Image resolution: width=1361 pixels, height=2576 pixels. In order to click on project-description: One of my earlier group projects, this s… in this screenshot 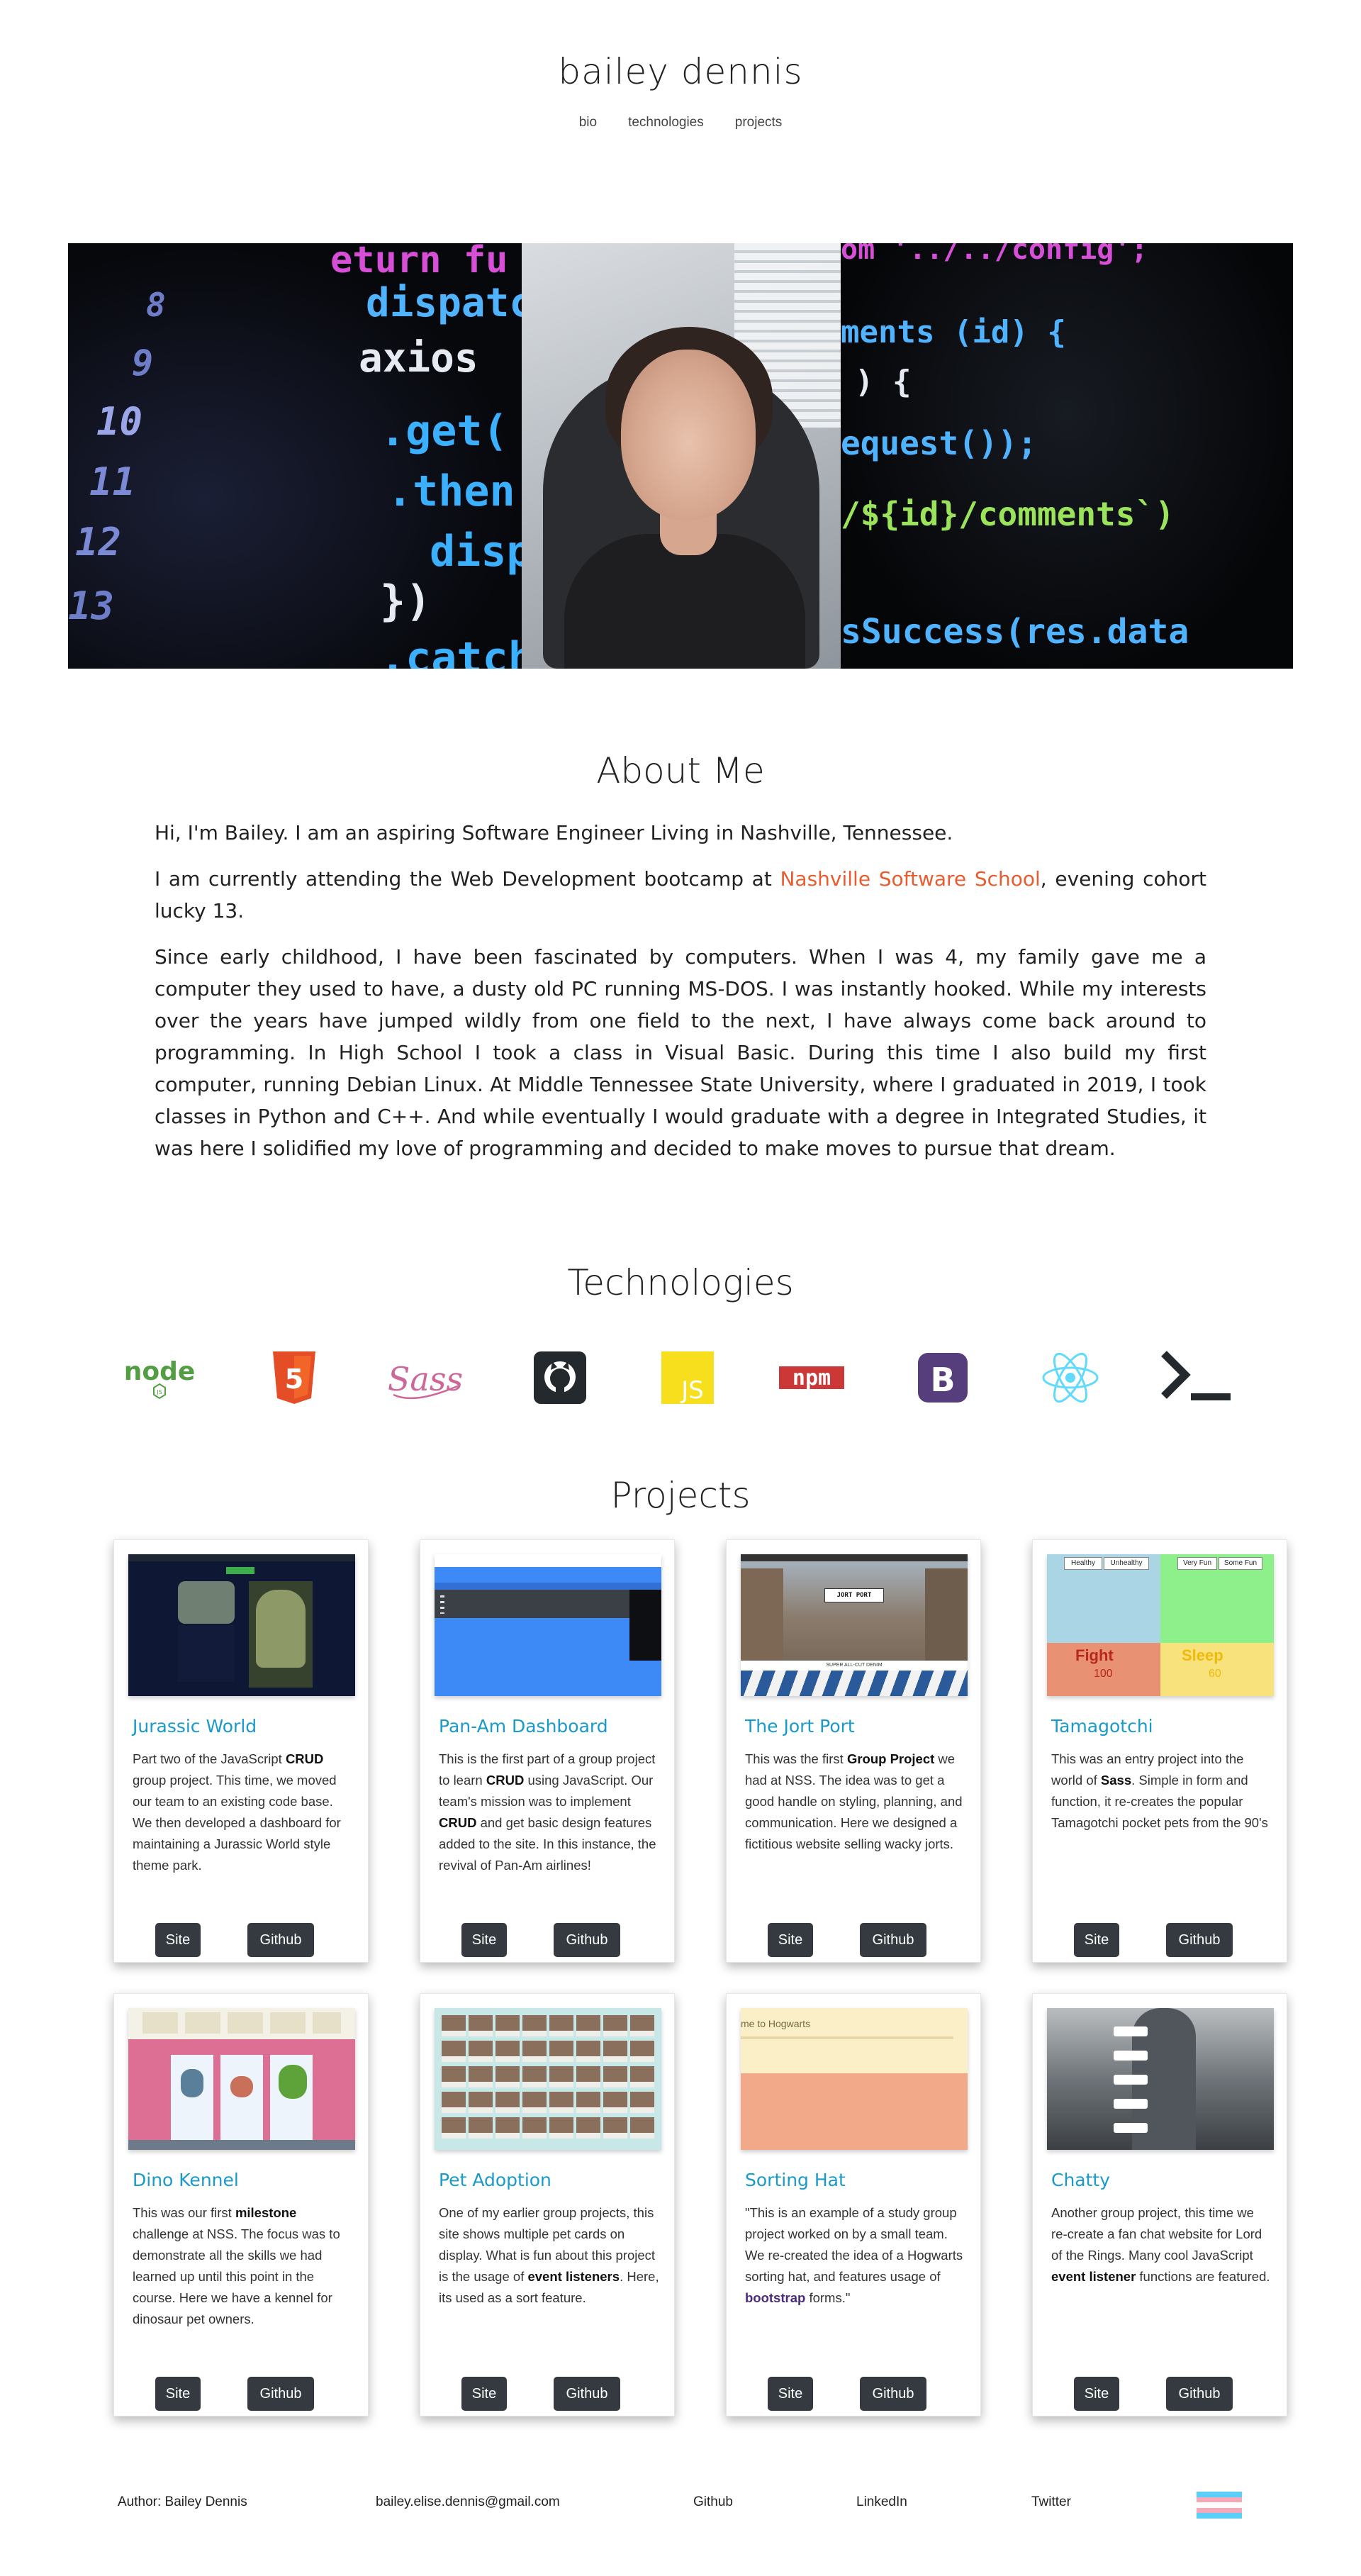, I will do `click(549, 2255)`.